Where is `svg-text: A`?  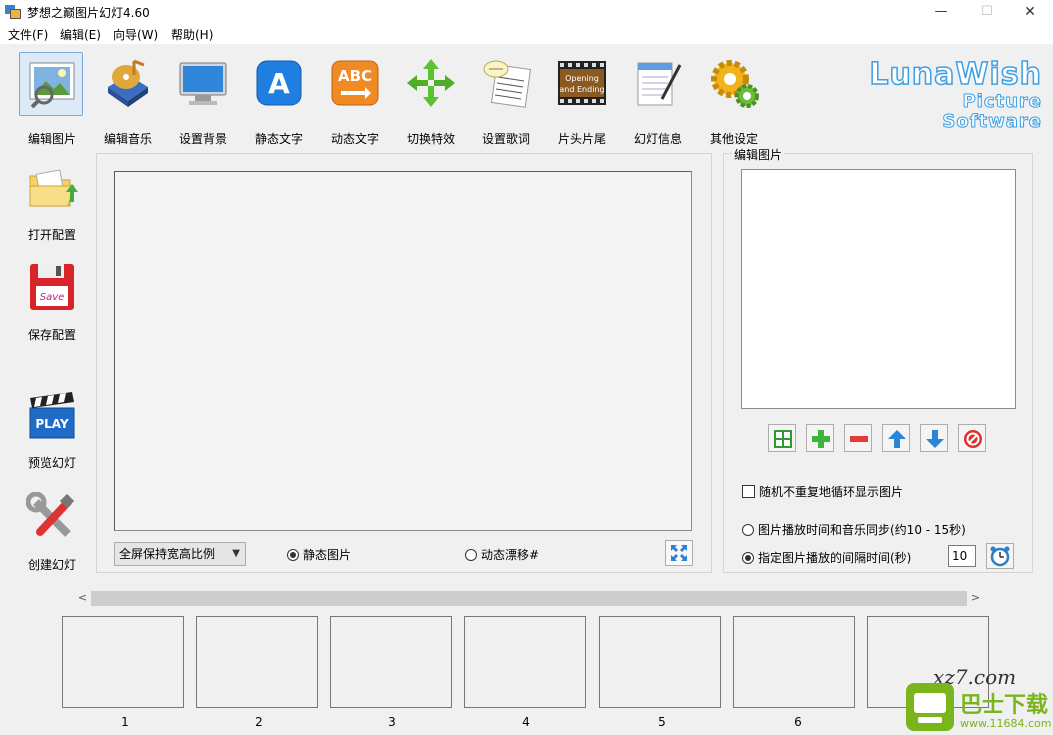 svg-text: A is located at coordinates (279, 83).